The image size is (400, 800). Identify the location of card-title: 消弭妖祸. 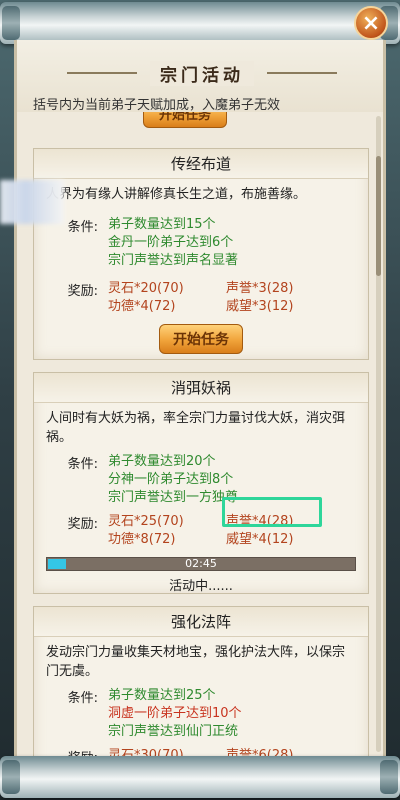
(200, 388).